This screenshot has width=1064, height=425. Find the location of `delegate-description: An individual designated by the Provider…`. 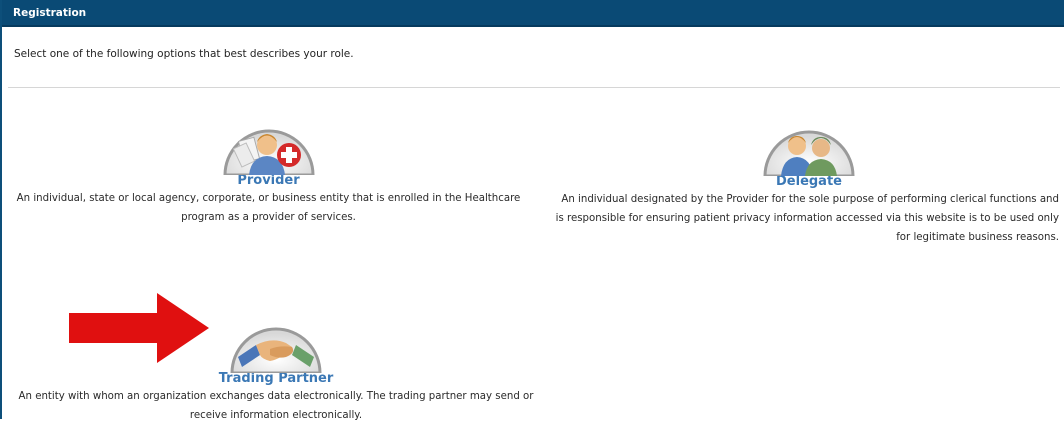

delegate-description: An individual designated by the Provider… is located at coordinates (807, 218).